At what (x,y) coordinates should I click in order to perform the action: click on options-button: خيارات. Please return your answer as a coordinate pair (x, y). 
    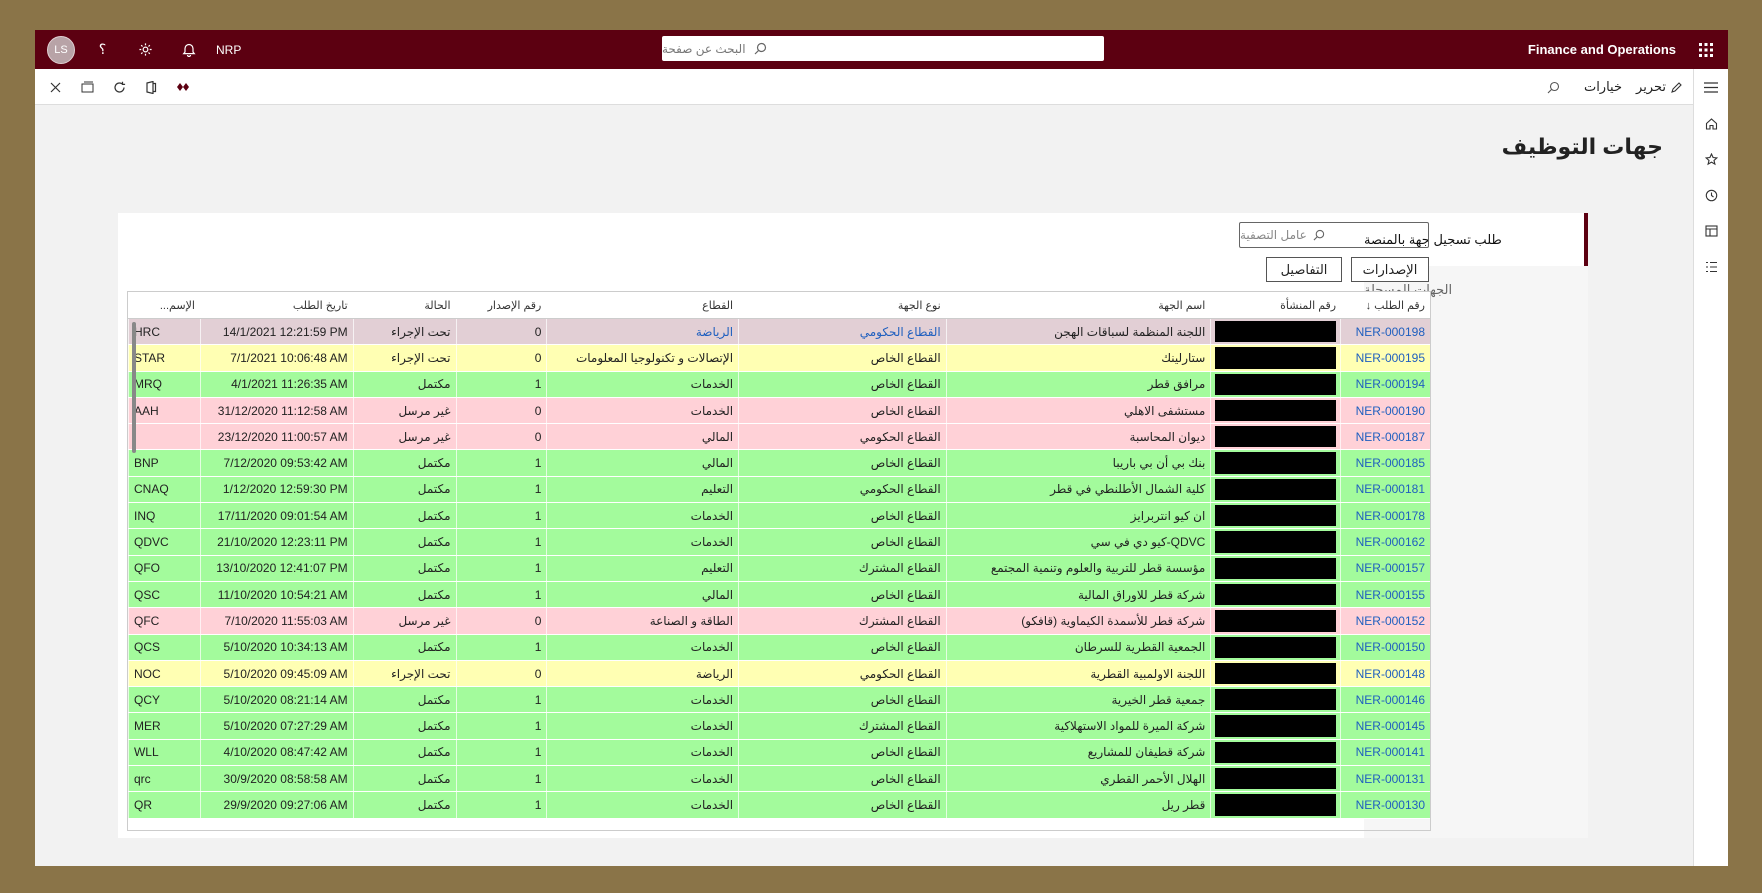
    Looking at the image, I should click on (1603, 87).